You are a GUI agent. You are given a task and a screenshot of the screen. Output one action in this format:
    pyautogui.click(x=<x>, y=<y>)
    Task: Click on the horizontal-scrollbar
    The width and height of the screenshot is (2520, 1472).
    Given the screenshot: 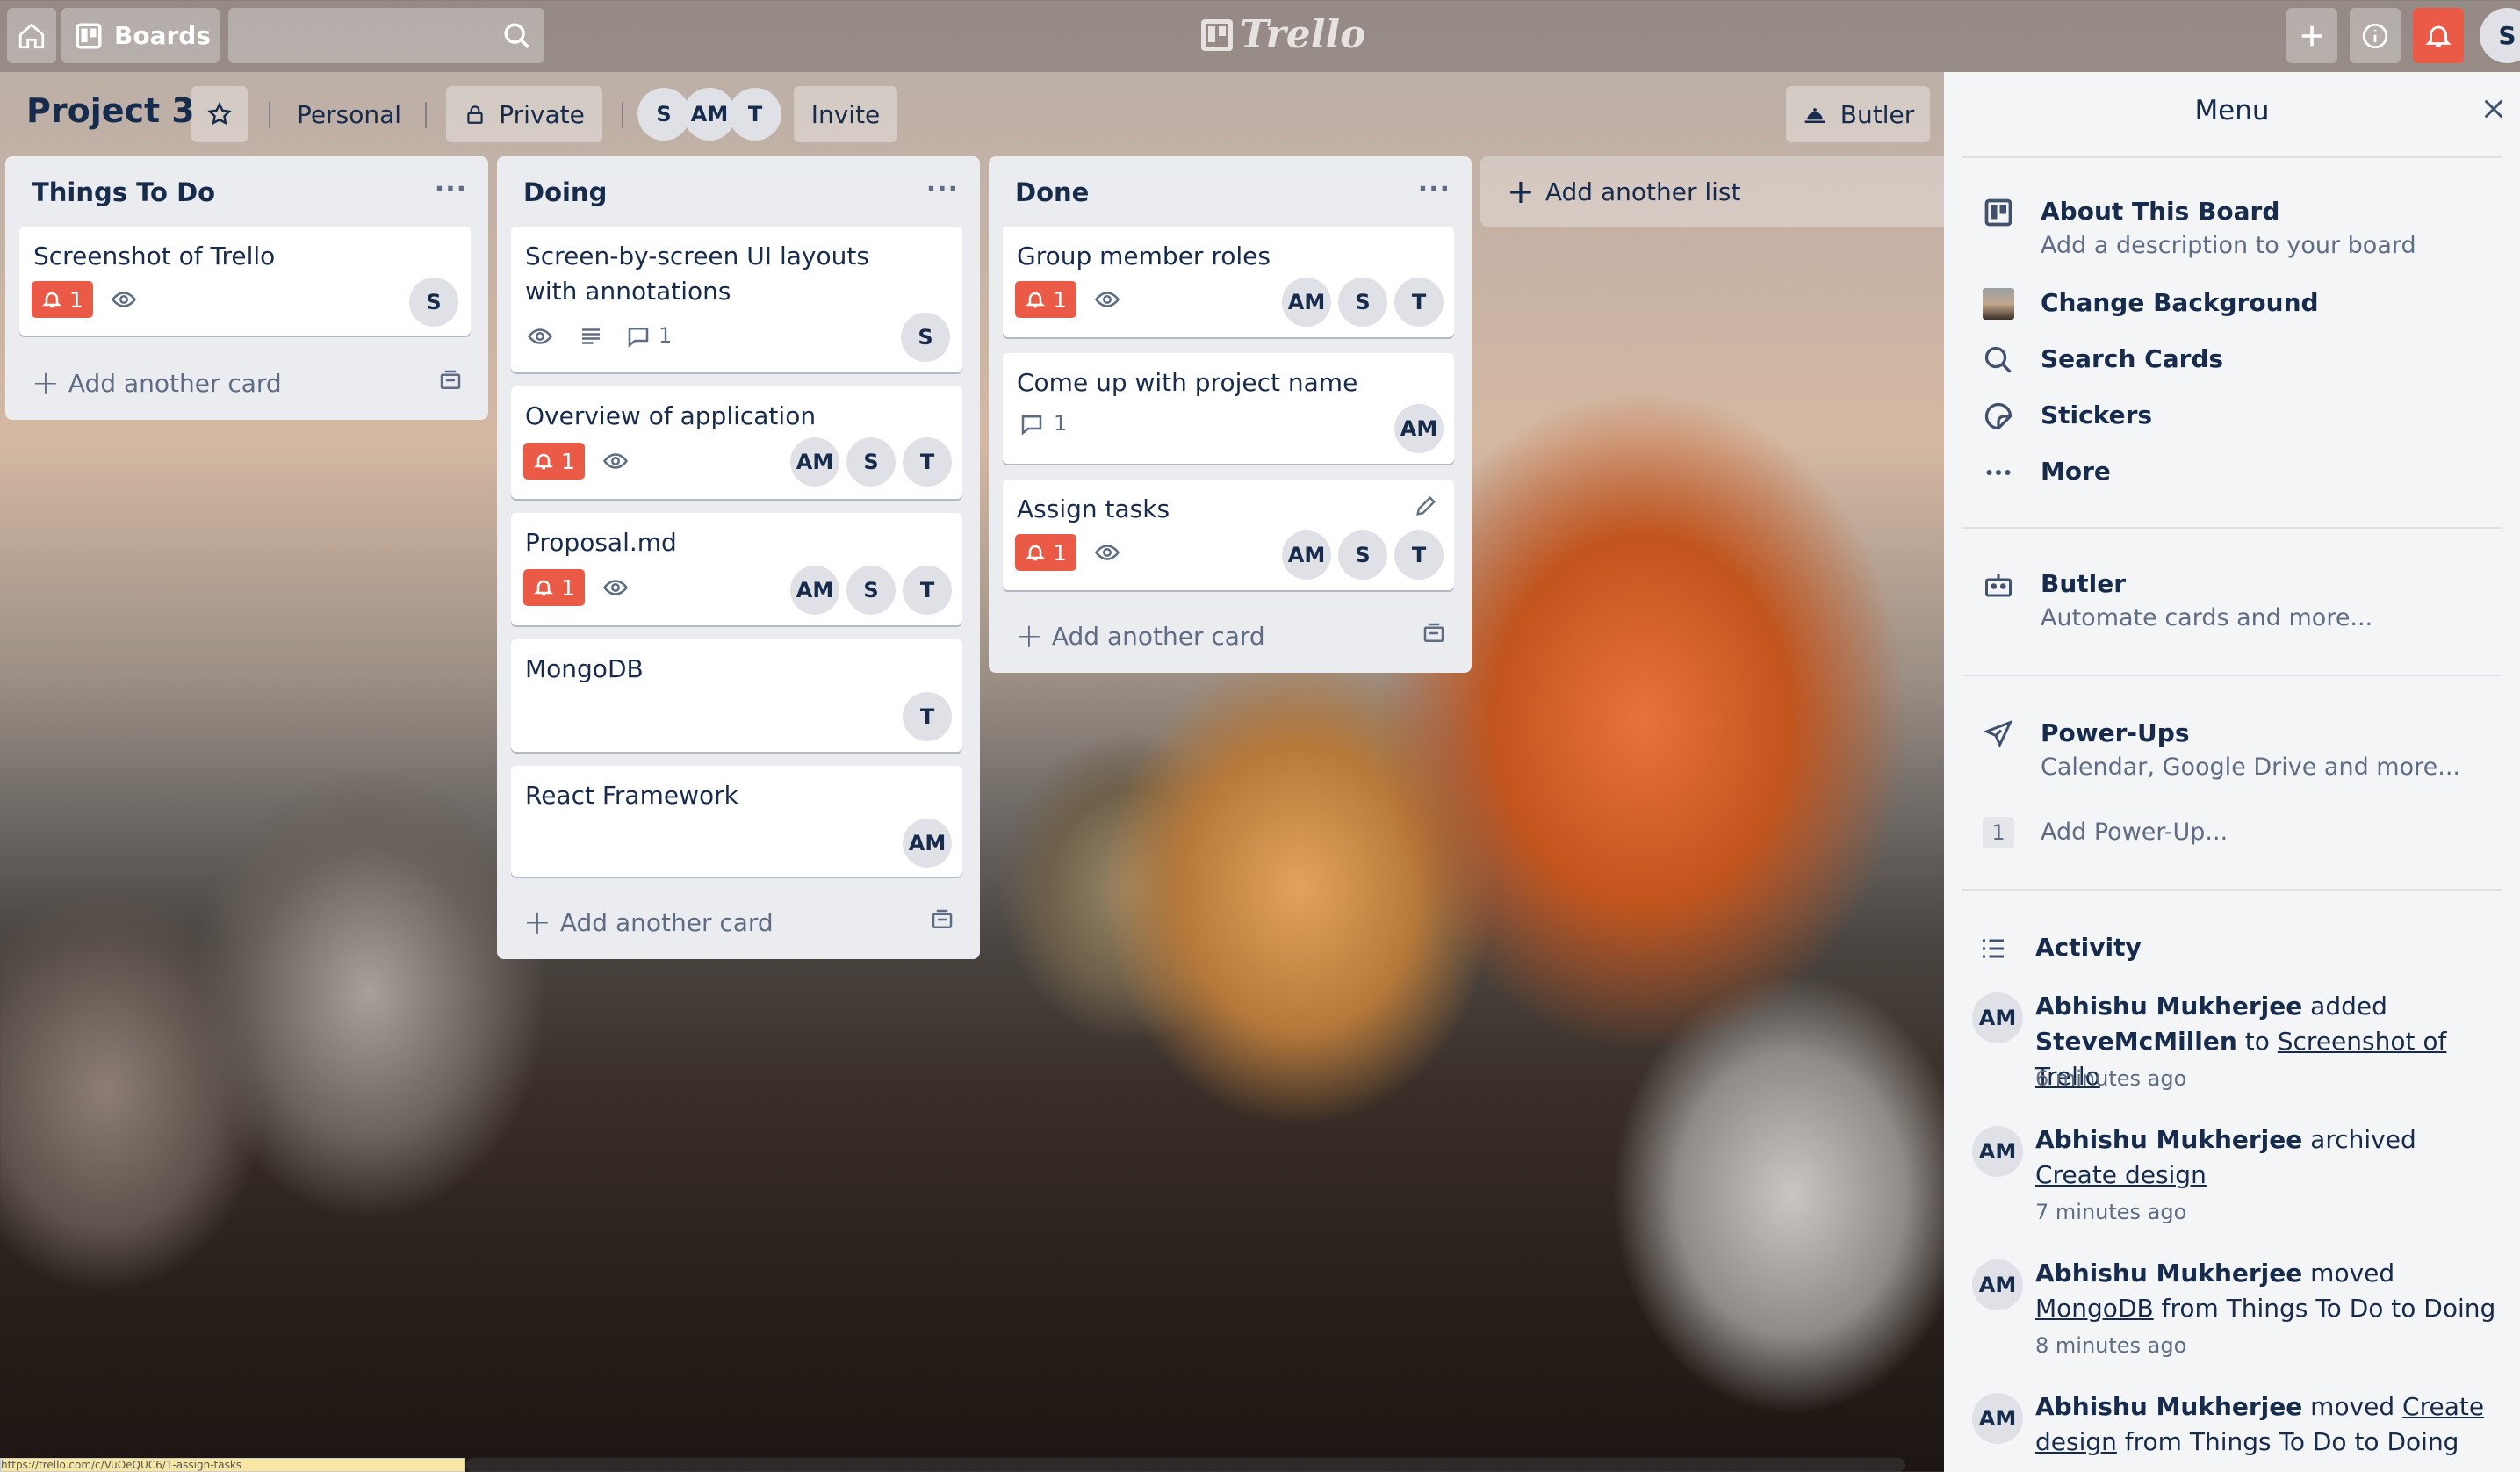 What is the action you would take?
    pyautogui.click(x=1185, y=1465)
    